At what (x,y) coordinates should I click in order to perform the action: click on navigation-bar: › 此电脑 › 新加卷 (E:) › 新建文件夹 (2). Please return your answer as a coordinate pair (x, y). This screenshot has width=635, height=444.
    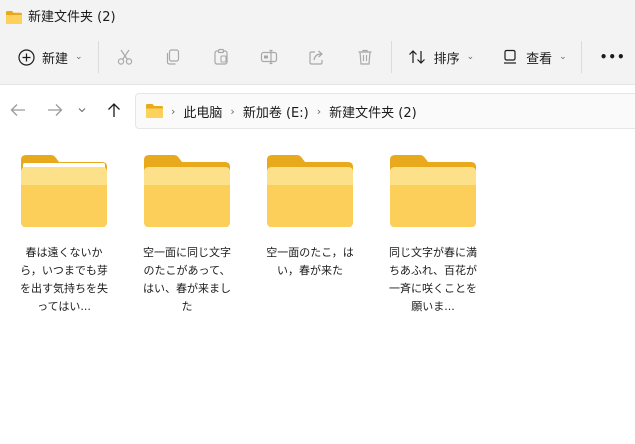
    Looking at the image, I should click on (317, 110).